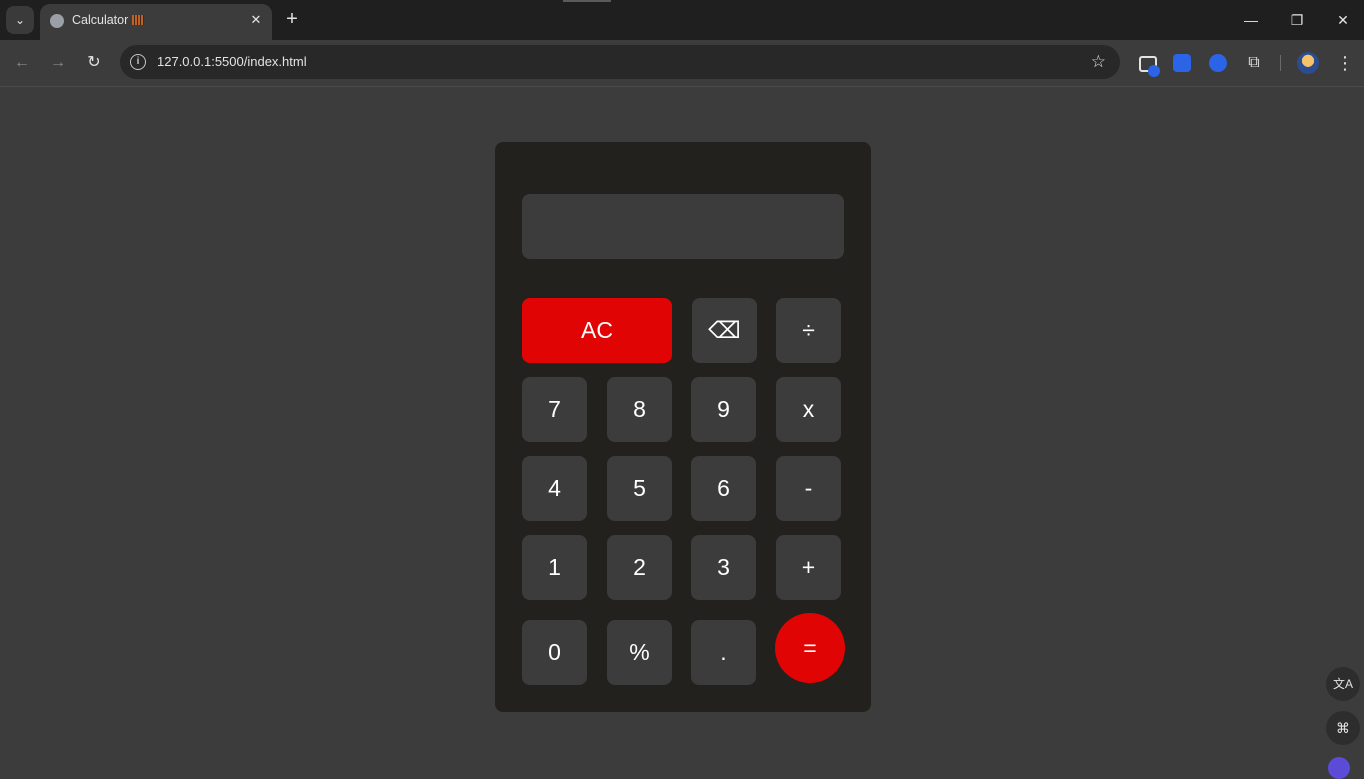 The width and height of the screenshot is (1364, 779). What do you see at coordinates (1218, 63) in the screenshot?
I see `pause-extension-icon` at bounding box center [1218, 63].